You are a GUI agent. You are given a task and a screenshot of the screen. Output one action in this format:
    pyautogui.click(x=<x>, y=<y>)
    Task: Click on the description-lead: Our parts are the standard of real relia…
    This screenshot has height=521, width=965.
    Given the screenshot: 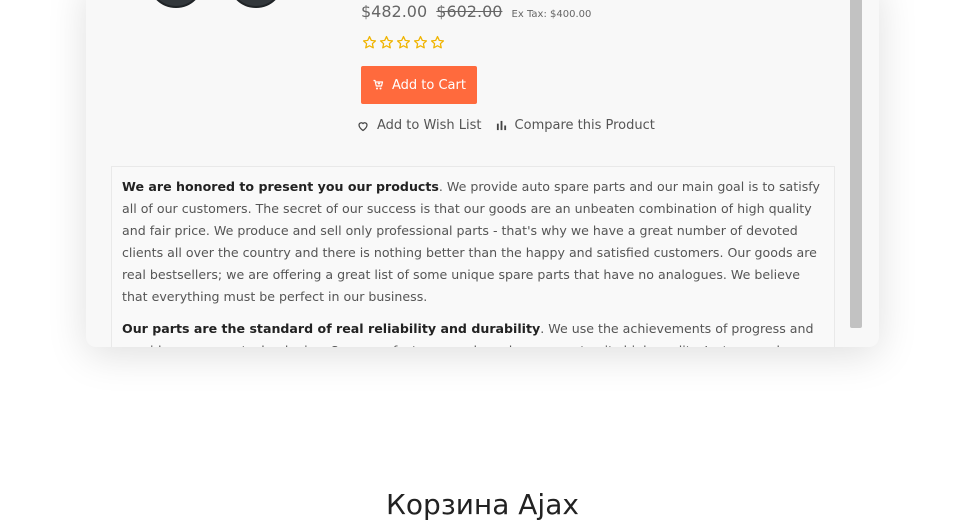 What is the action you would take?
    pyautogui.click(x=331, y=328)
    